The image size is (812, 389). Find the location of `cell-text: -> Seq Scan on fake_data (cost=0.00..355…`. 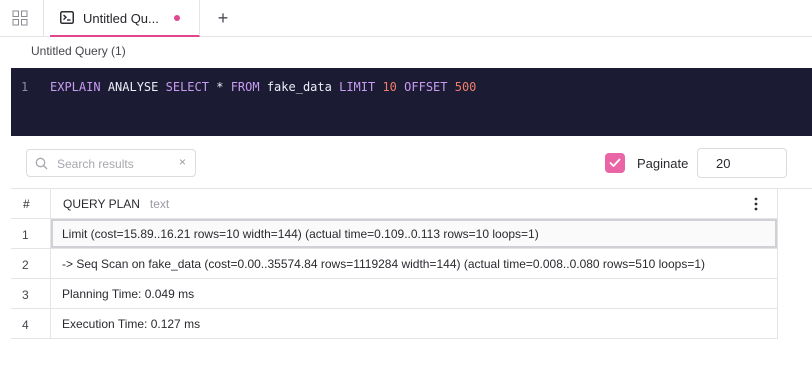

cell-text: -> Seq Scan on fake_data (cost=0.00..355… is located at coordinates (383, 264).